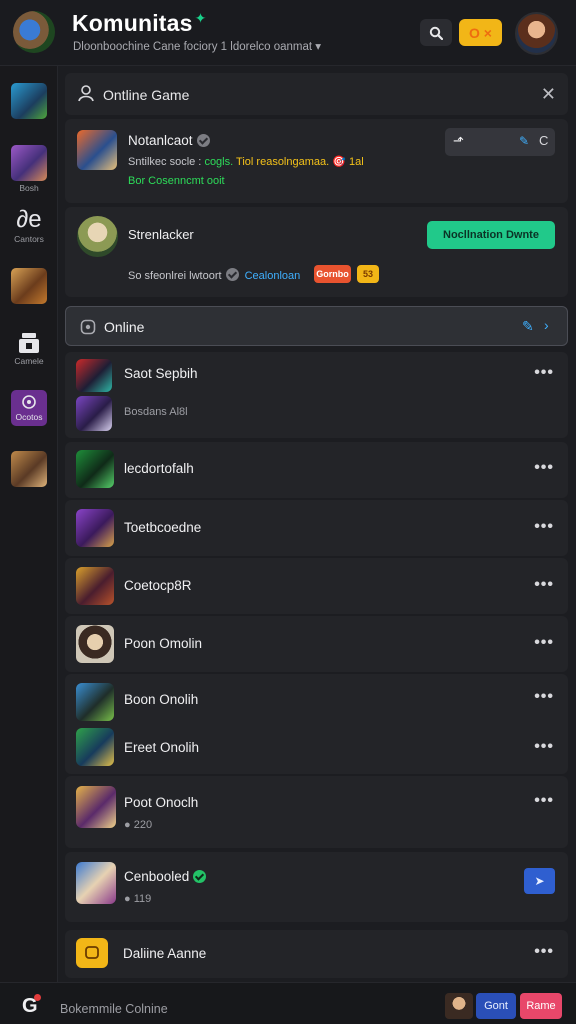  Describe the element at coordinates (316, 470) in the screenshot. I see `list-item: lecdortofalh •••` at that location.